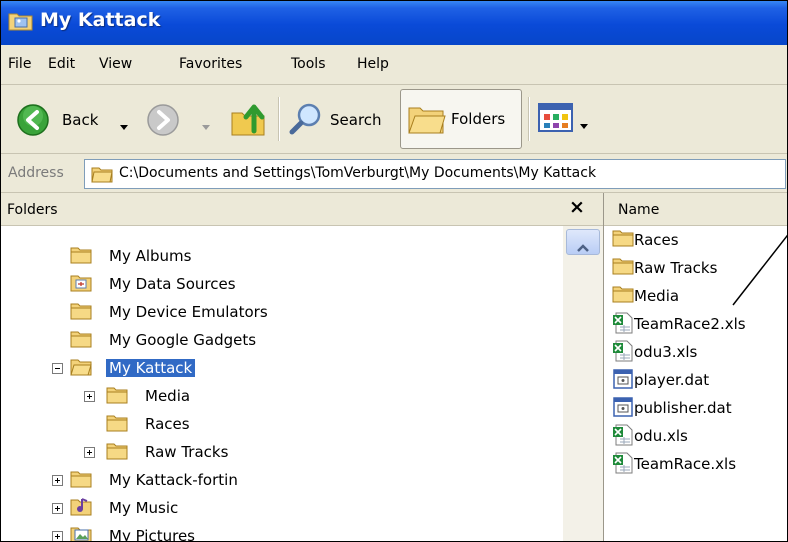 Image resolution: width=788 pixels, height=542 pixels. I want to click on tree-item-label: My Google Gadgets, so click(183, 340).